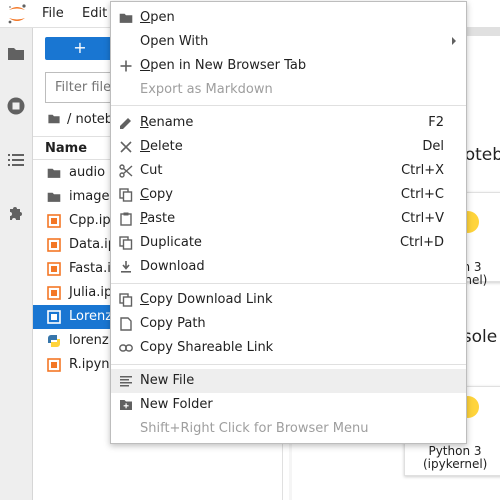 The width and height of the screenshot is (500, 500). What do you see at coordinates (288, 18) in the screenshot?
I see `menu-item-open: Open` at bounding box center [288, 18].